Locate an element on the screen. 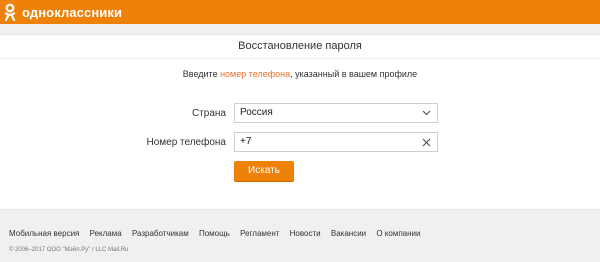  country-value: Россия is located at coordinates (256, 112).